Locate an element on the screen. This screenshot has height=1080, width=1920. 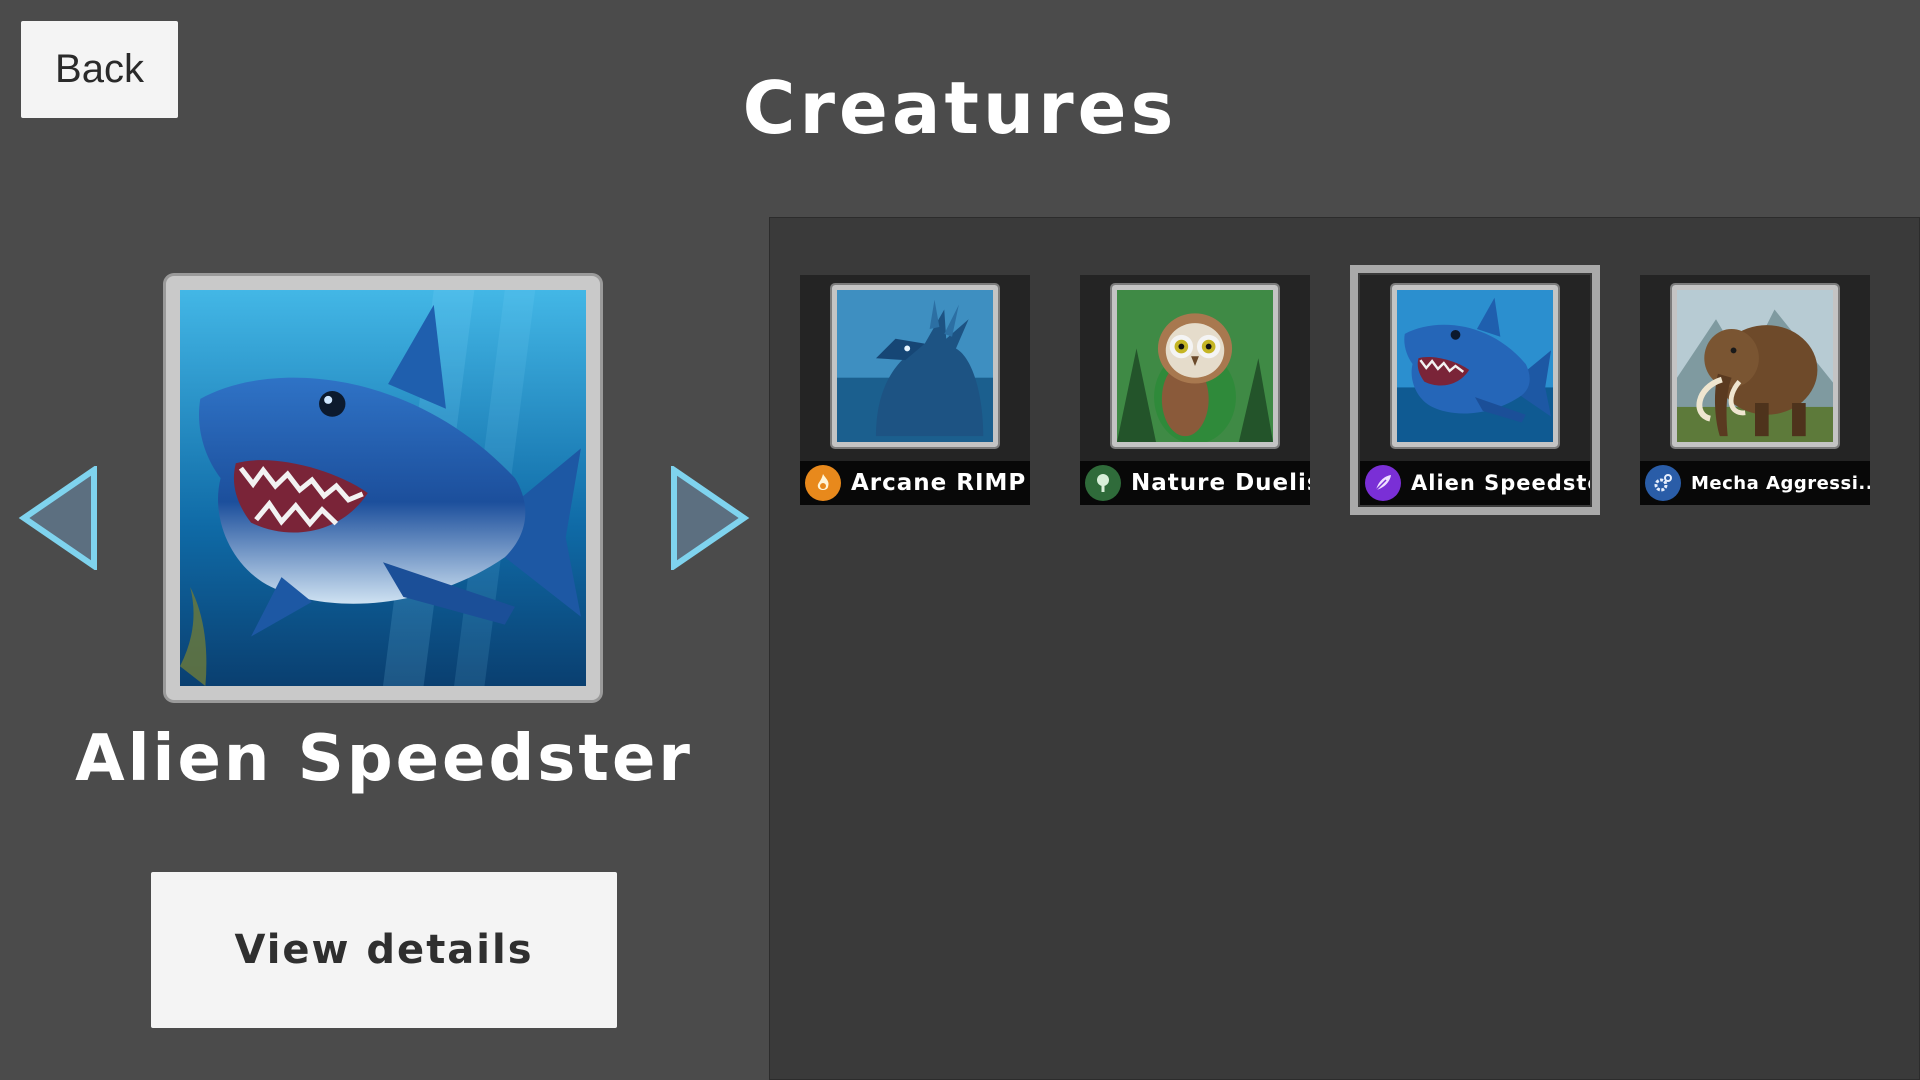
creature-card-alien-speedster: Alien Speedster is located at coordinates (1475, 390).